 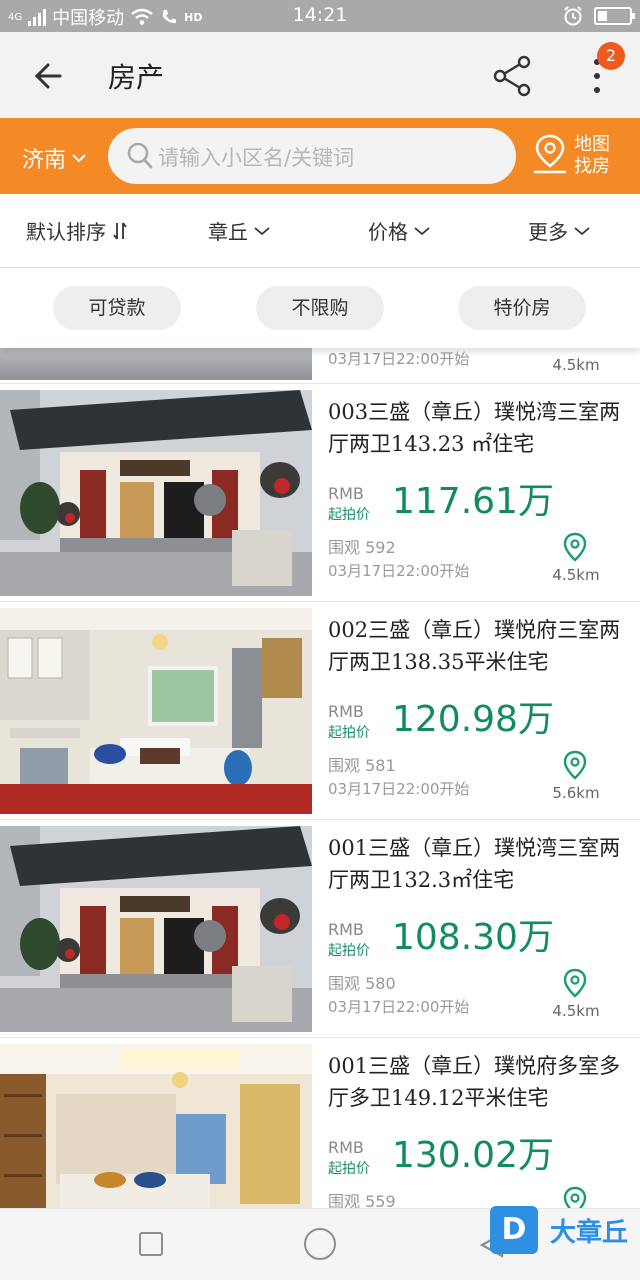 I want to click on starting-price: 117.61万, so click(x=473, y=501).